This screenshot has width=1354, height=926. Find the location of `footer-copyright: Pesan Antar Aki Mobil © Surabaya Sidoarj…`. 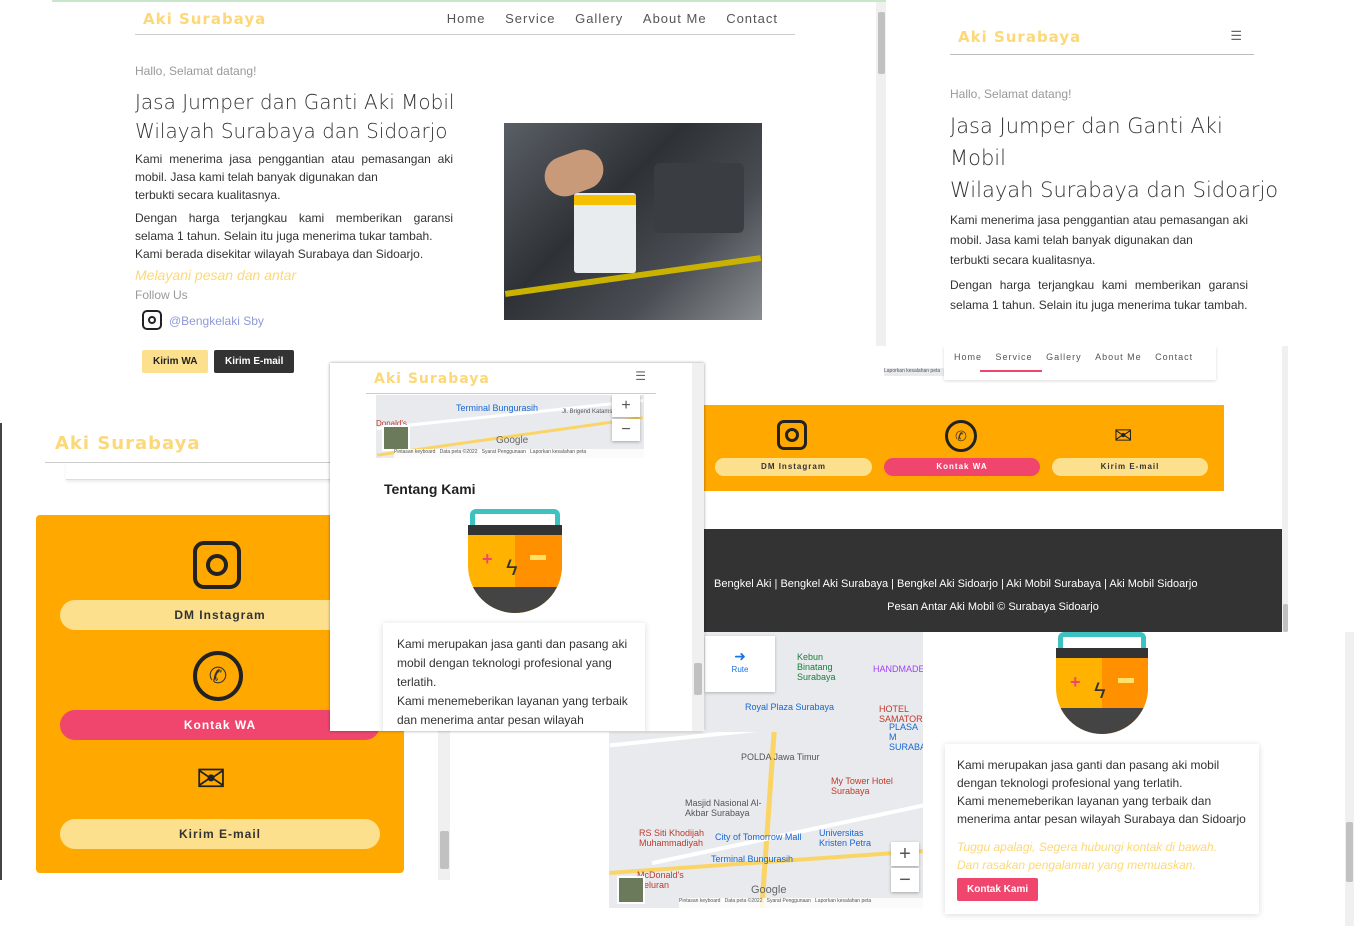

footer-copyright: Pesan Antar Aki Mobil © Surabaya Sidoarj… is located at coordinates (993, 607).